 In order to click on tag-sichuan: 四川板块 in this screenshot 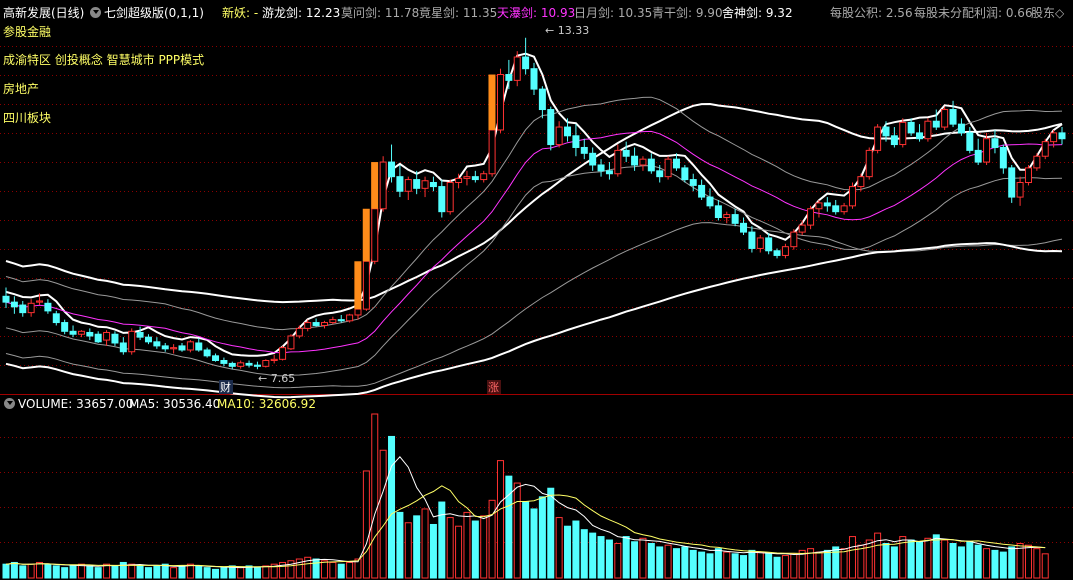, I will do `click(27, 118)`.